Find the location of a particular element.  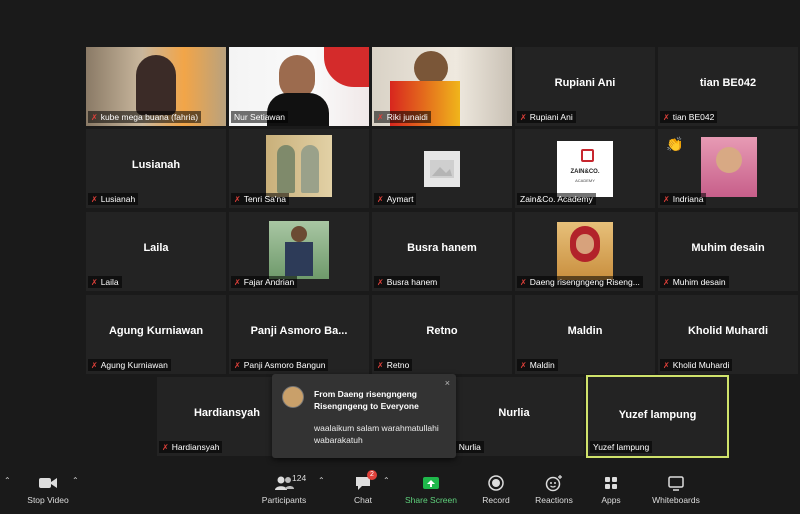

participant-name-label: ✗ Tenri Sa'na is located at coordinates (260, 199).